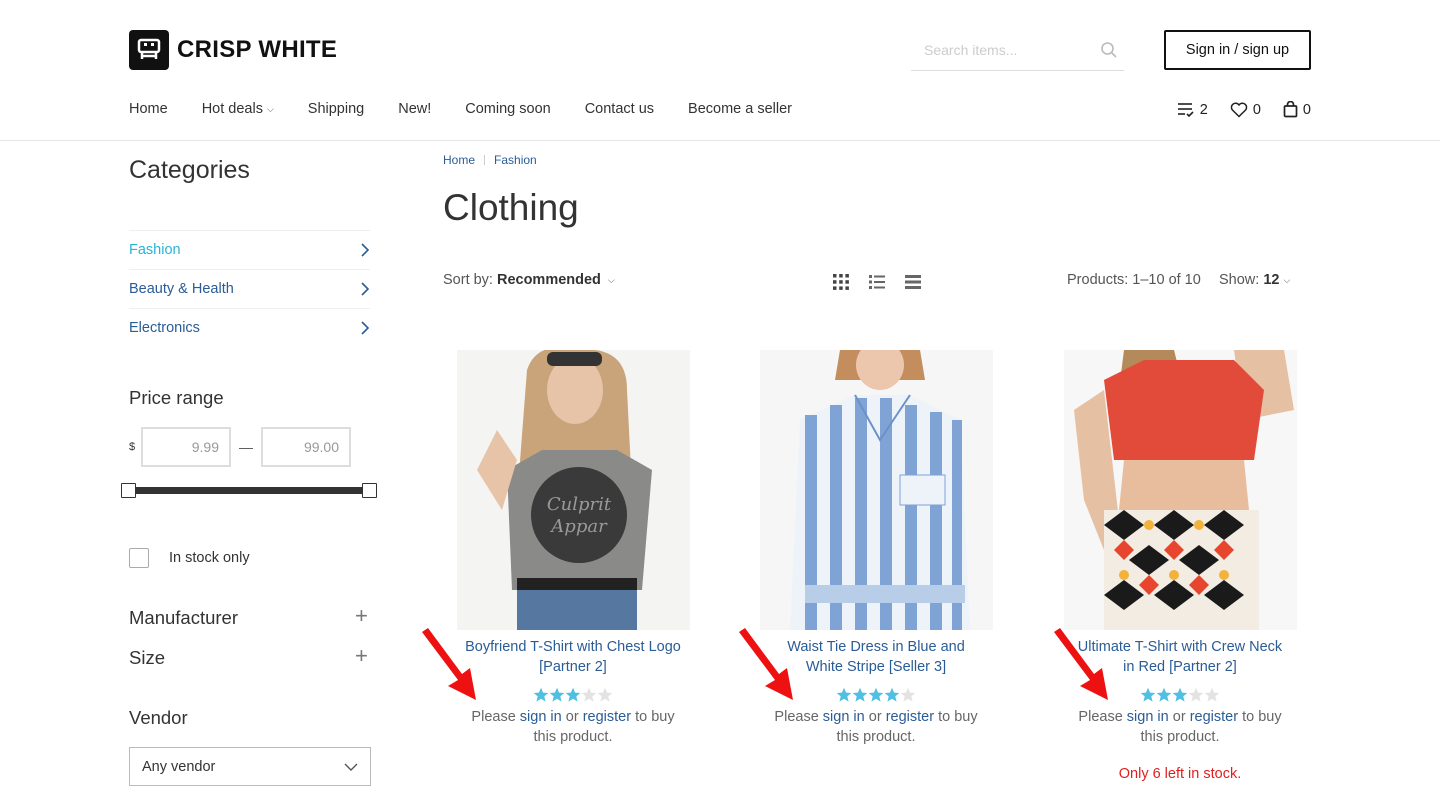  Describe the element at coordinates (183, 617) in the screenshot. I see `manufacturer-title: Manufacturer` at that location.